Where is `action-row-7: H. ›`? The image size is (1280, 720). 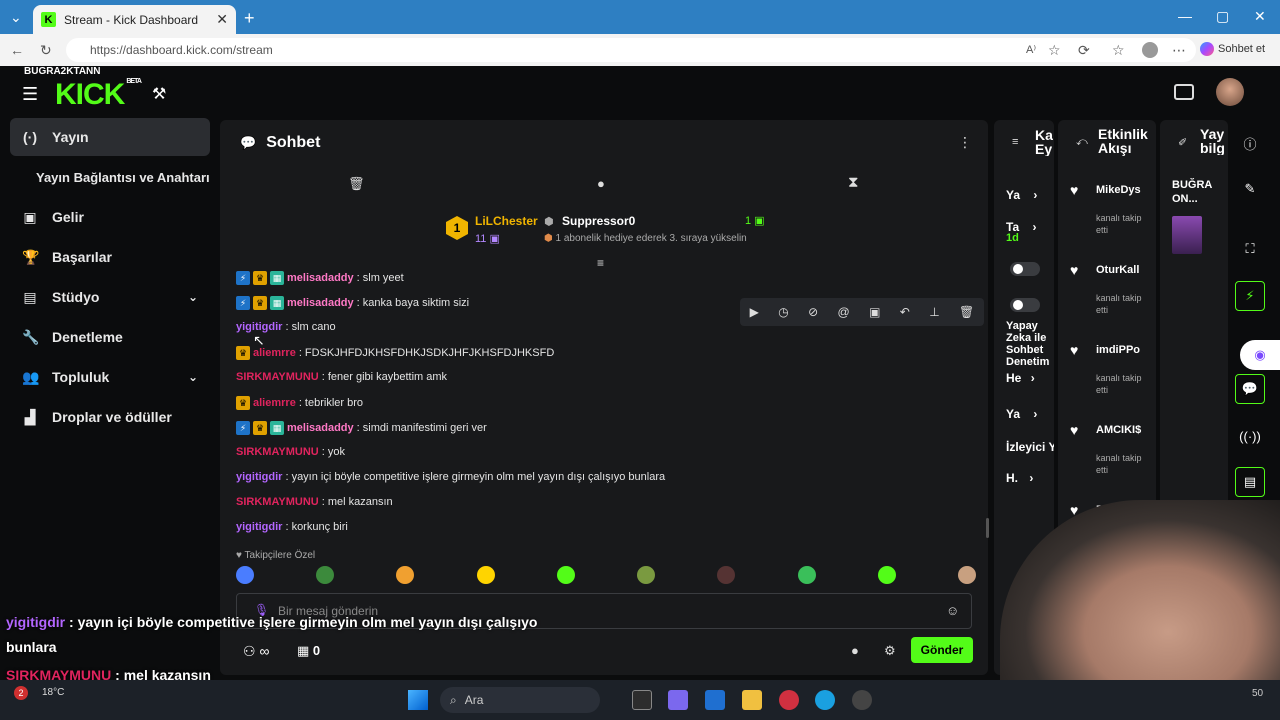 action-row-7: H. › is located at coordinates (1019, 478).